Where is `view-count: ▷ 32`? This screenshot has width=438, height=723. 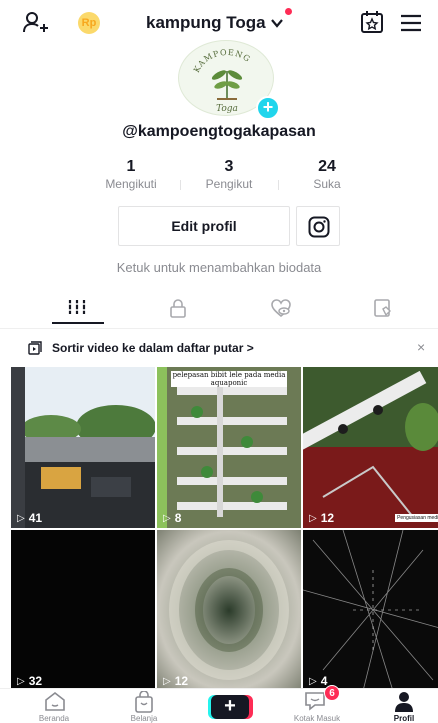
view-count: ▷ 32 is located at coordinates (30, 681).